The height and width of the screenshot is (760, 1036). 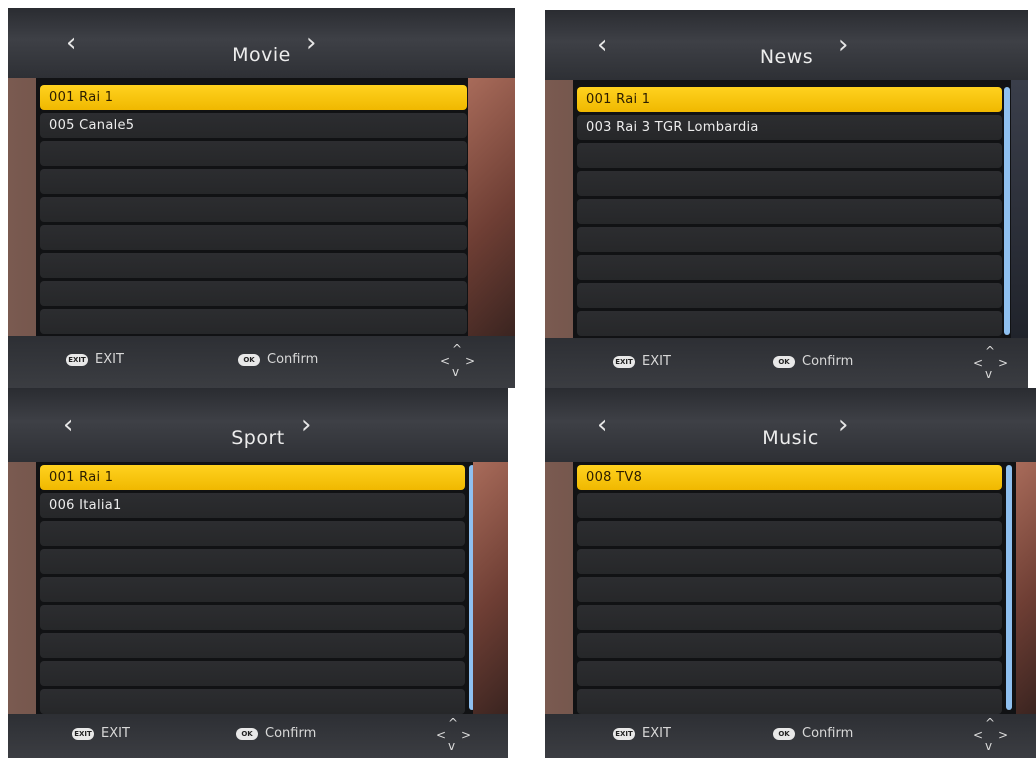 I want to click on channel-list: 001 Rai 1 006 Italia1, so click(x=255, y=588).